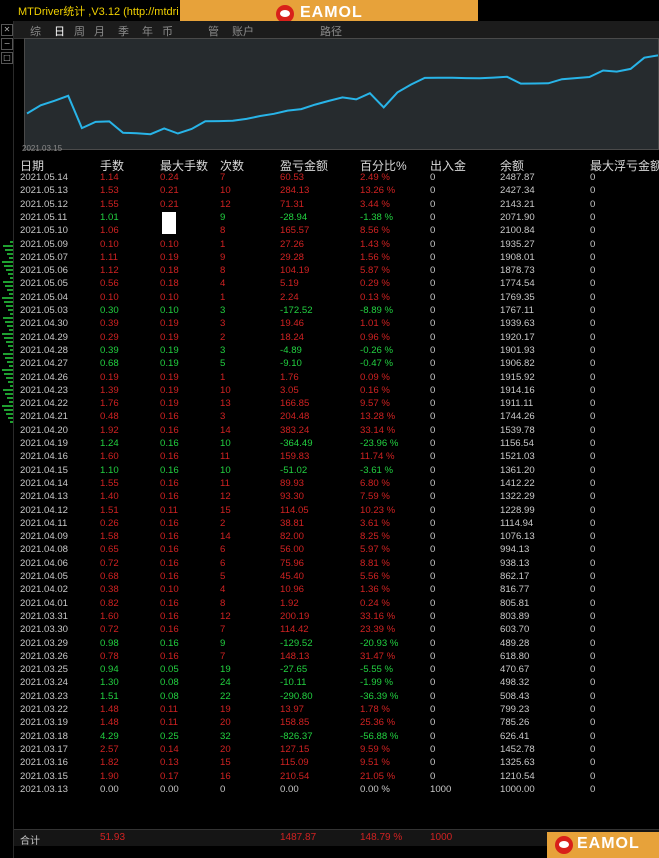 This screenshot has height=858, width=659. What do you see at coordinates (7, 44) in the screenshot?
I see `minimize-icon: −` at bounding box center [7, 44].